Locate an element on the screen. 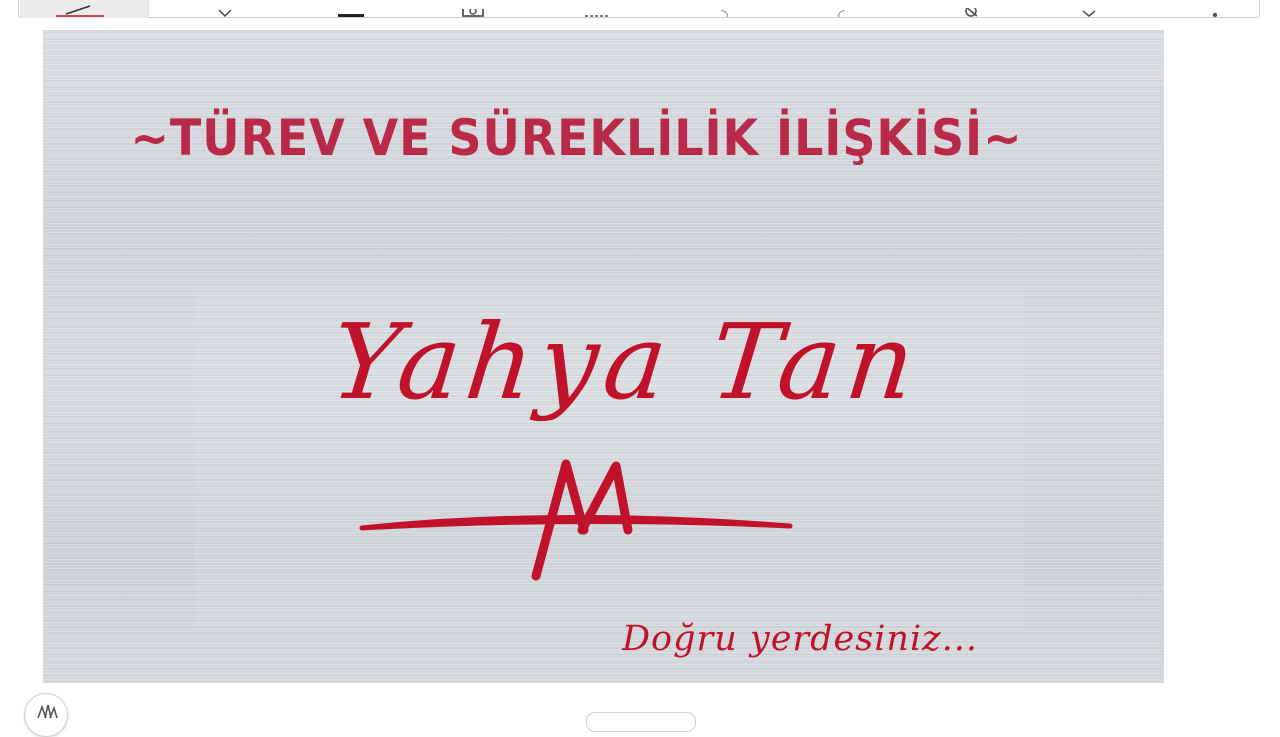  hide-tool-button is located at coordinates (969, 9).